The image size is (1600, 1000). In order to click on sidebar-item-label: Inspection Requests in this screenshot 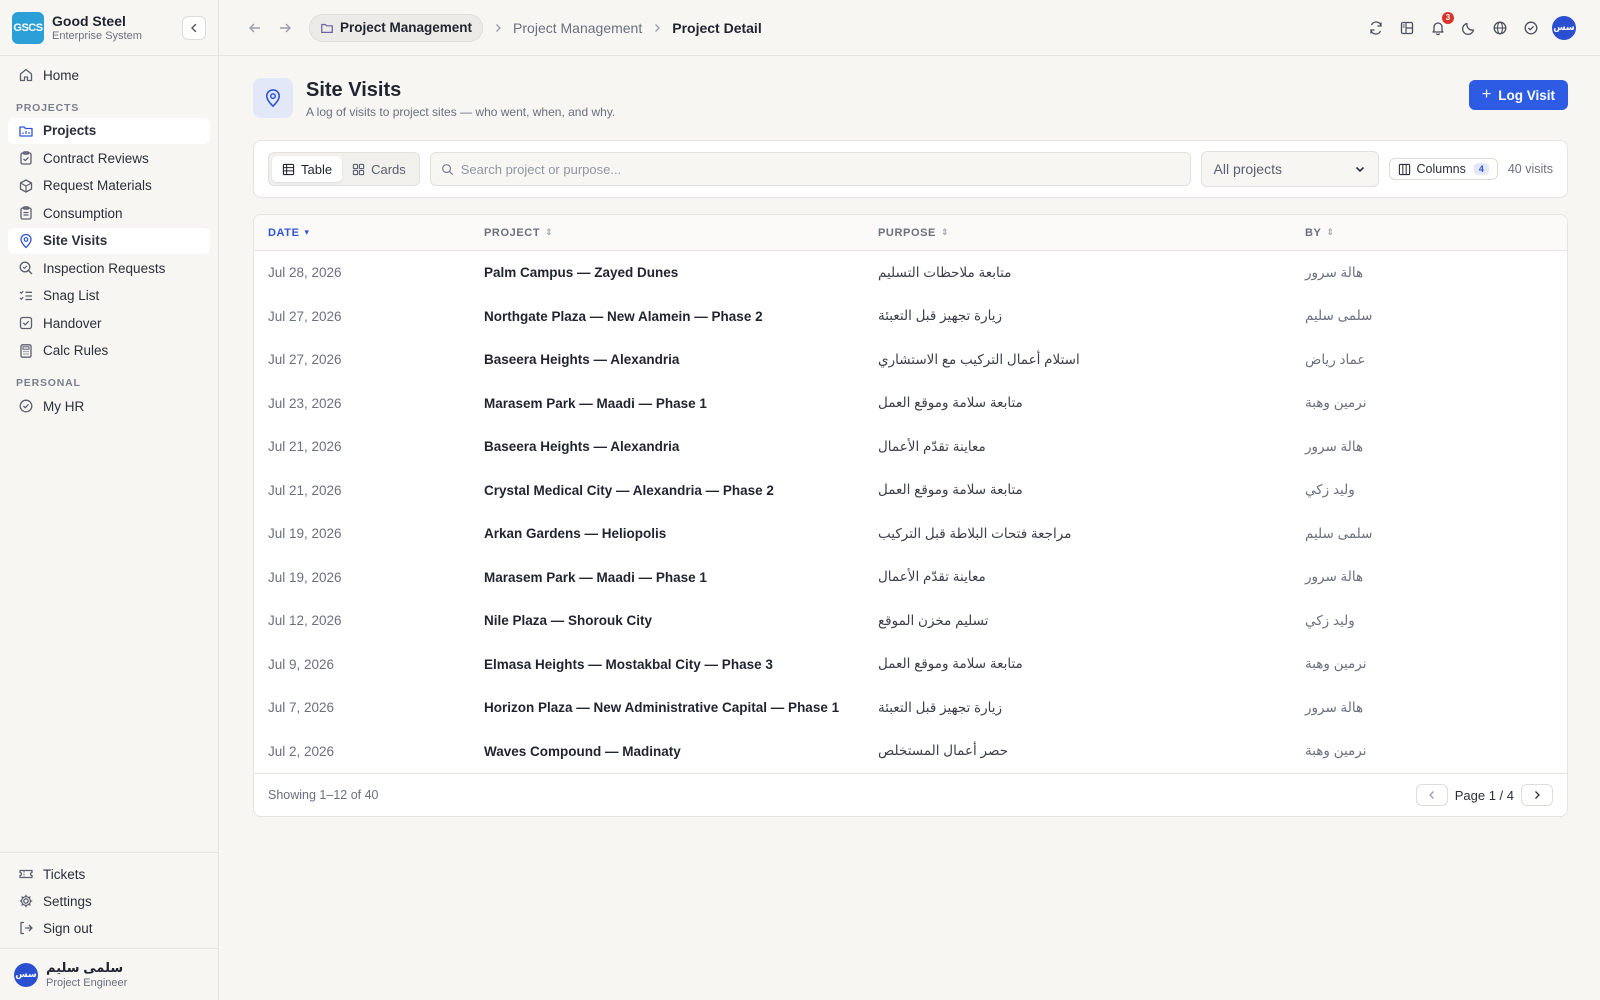, I will do `click(104, 268)`.